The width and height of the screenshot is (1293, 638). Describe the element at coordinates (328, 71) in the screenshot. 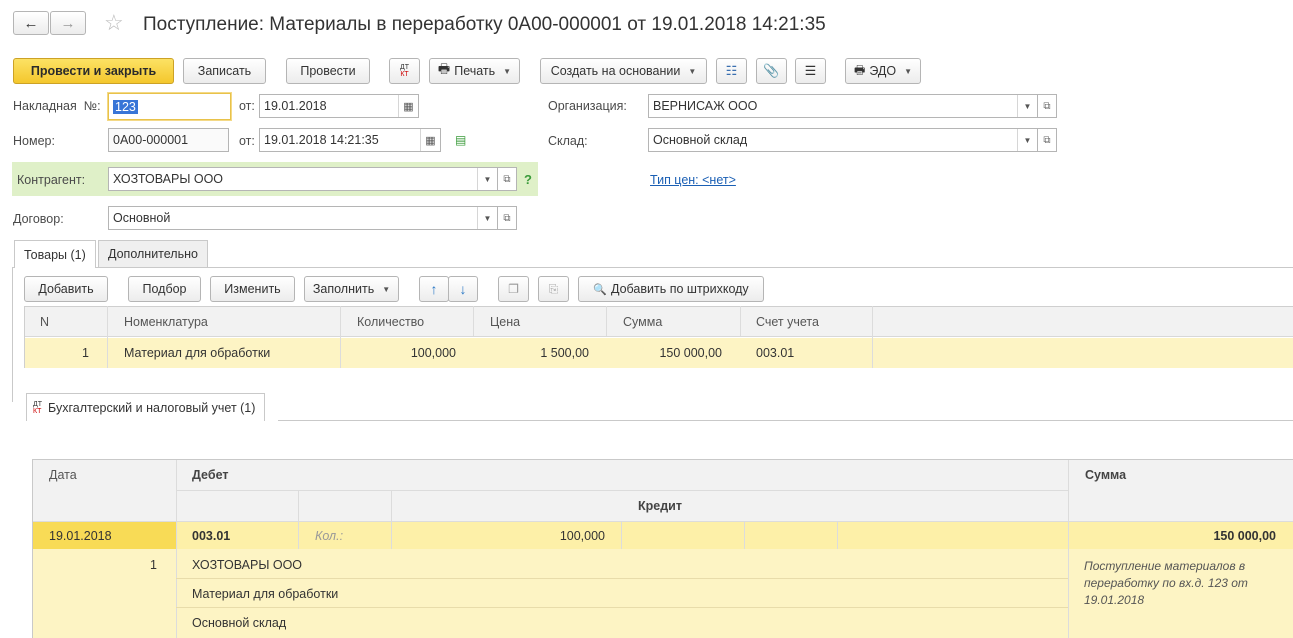

I see `post-button: Провести` at that location.